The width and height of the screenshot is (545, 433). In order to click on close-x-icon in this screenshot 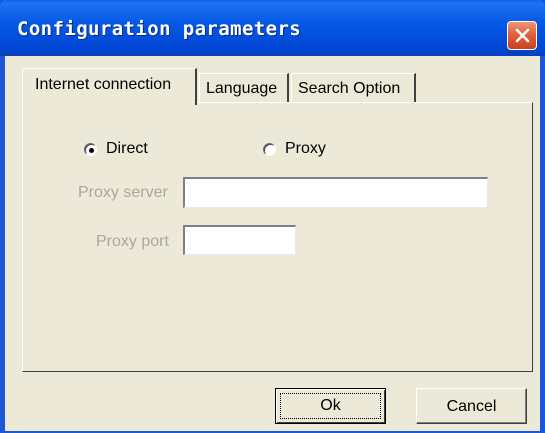, I will do `click(522, 35)`.